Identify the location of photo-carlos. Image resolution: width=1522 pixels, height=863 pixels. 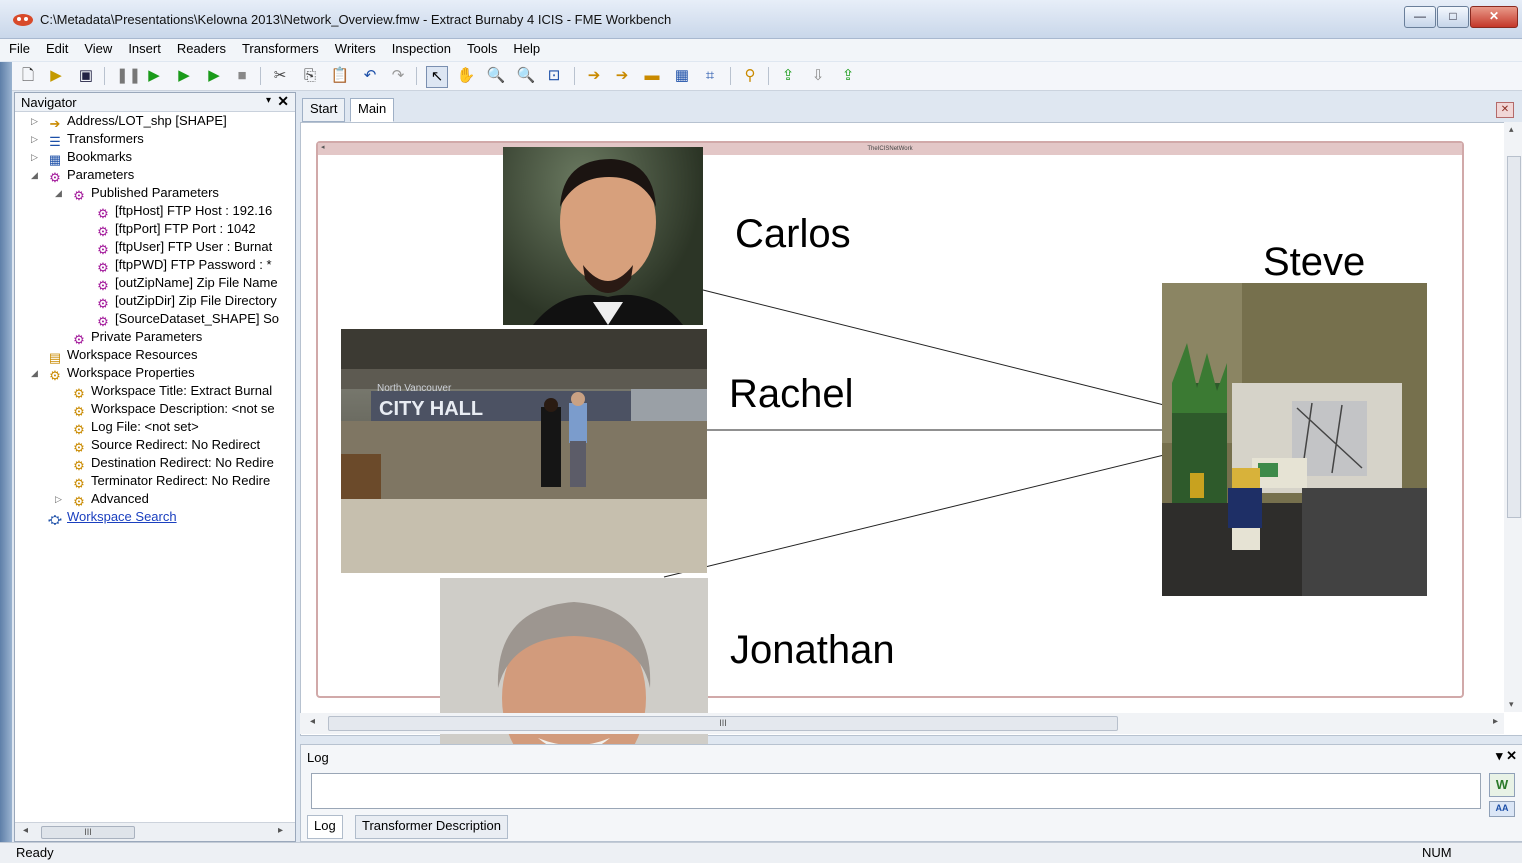
(603, 236).